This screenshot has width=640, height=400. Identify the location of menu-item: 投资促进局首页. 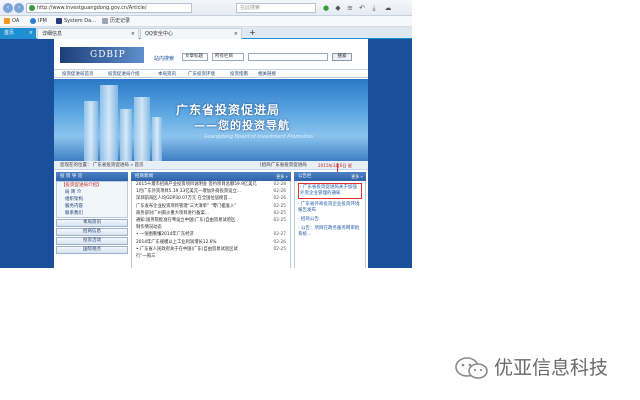
(78, 74).